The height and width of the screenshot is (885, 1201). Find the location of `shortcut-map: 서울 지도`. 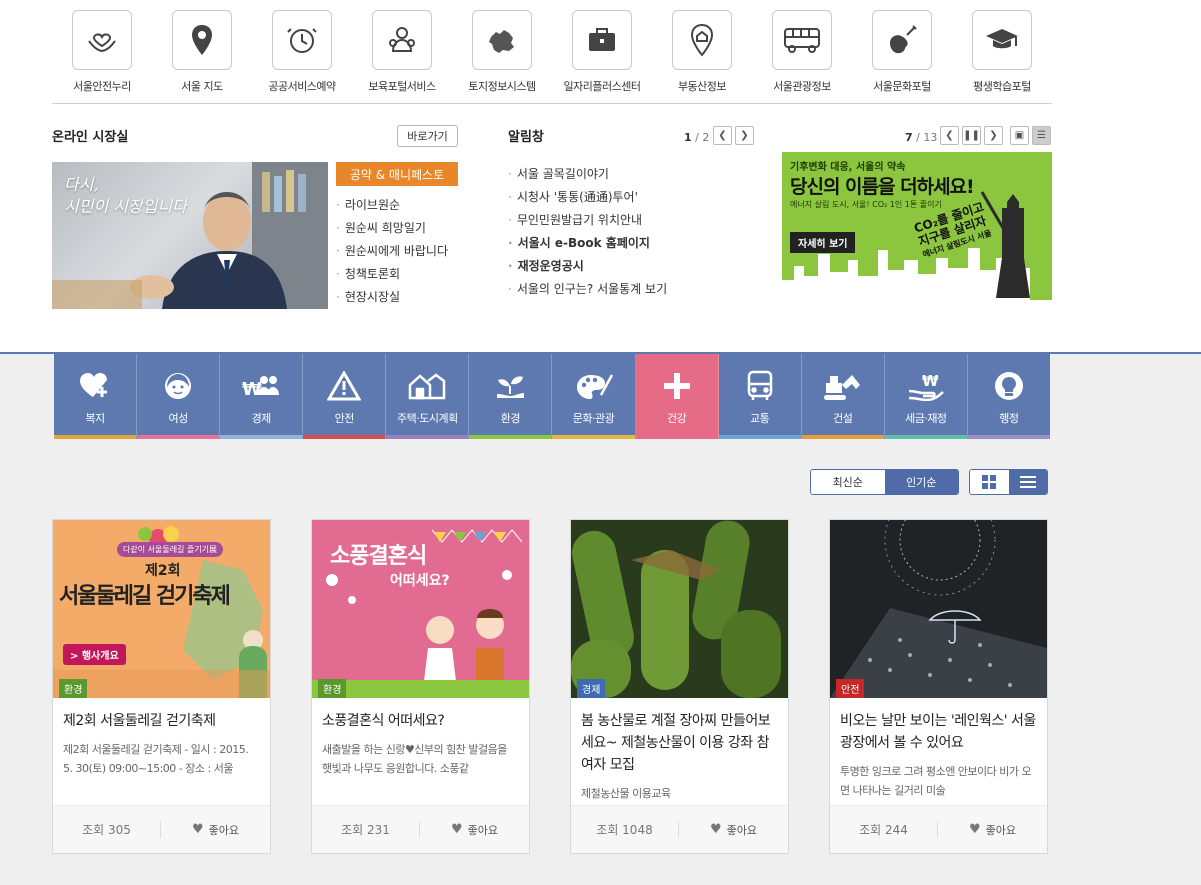

shortcut-map: 서울 지도 is located at coordinates (202, 51).